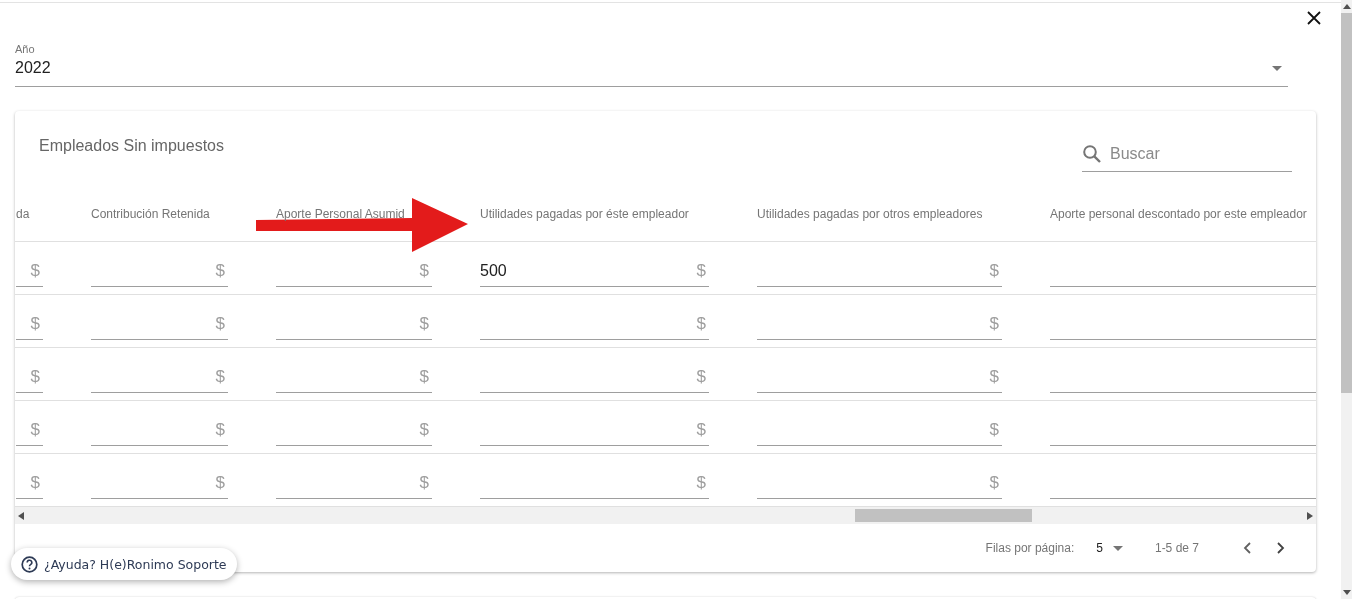 The width and height of the screenshot is (1352, 599). What do you see at coordinates (1109, 548) in the screenshot?
I see `rows-per-page-select: 5` at bounding box center [1109, 548].